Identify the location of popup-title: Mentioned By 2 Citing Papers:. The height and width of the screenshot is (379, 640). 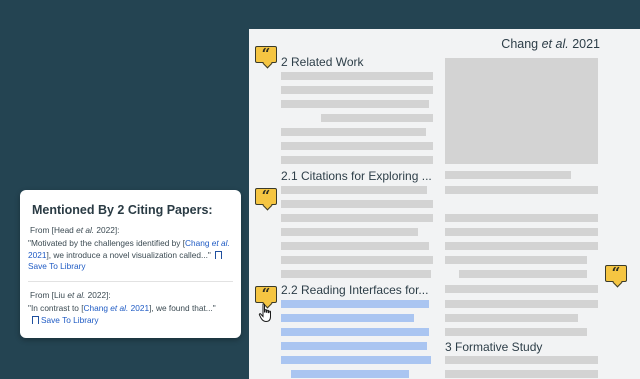
(122, 210).